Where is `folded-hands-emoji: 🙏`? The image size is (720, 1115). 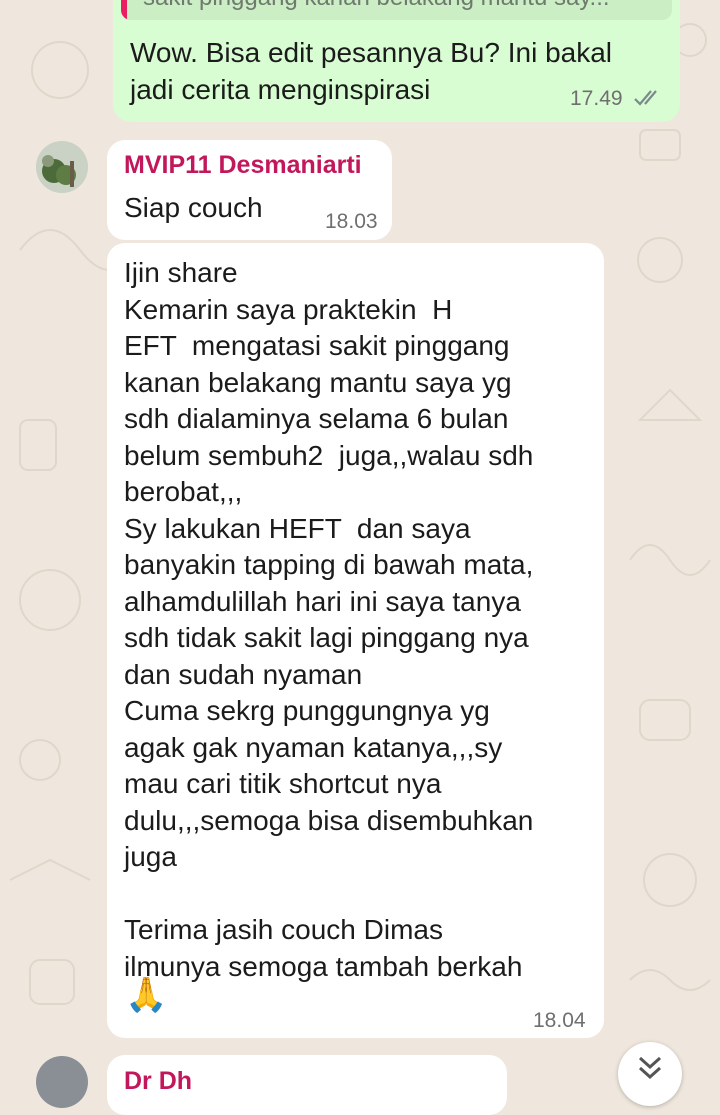 folded-hands-emoji: 🙏 is located at coordinates (146, 995).